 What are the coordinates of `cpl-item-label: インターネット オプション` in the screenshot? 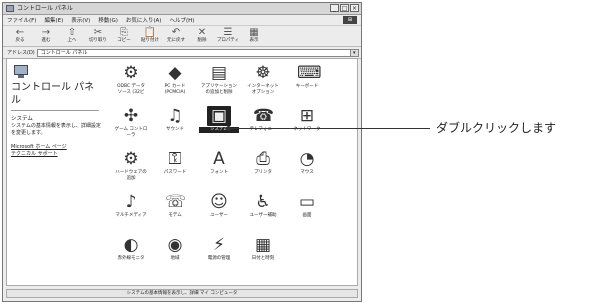 It's located at (263, 89).